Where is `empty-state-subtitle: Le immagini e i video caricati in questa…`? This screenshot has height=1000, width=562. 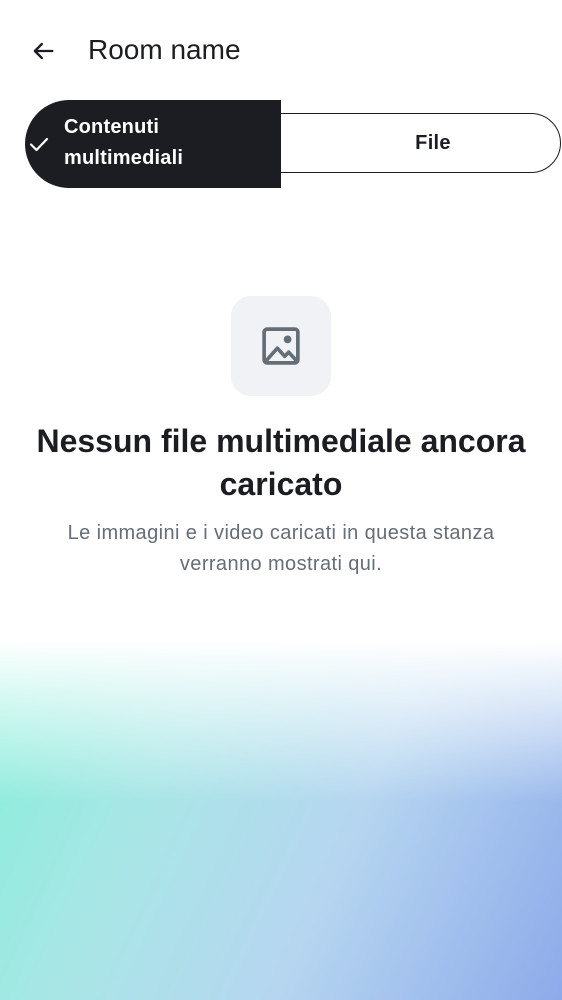
empty-state-subtitle: Le immagini e i video caricati in questa… is located at coordinates (281, 548).